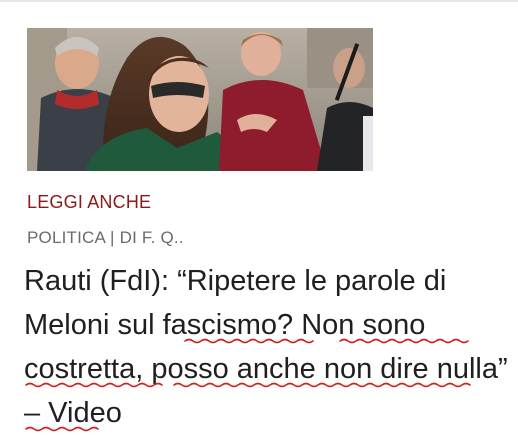  Describe the element at coordinates (105, 238) in the screenshot. I see `article-meta: POLITICA | DI F. Q..` at that location.